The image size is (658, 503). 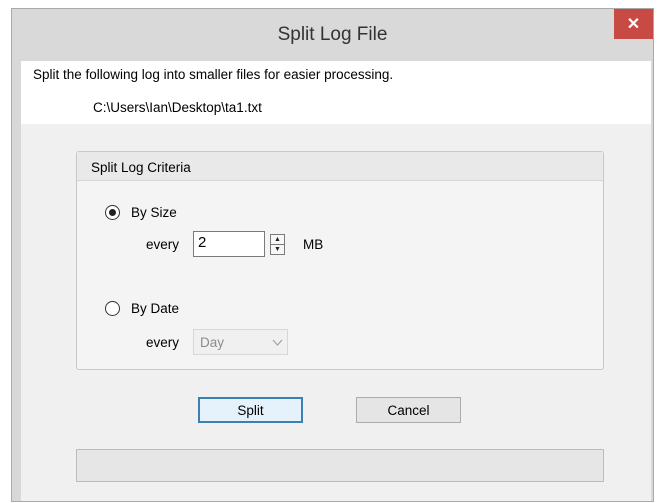 What do you see at coordinates (177, 107) in the screenshot?
I see `file-path-text: C:\Users\Ian\Desktop\ta1.txt` at bounding box center [177, 107].